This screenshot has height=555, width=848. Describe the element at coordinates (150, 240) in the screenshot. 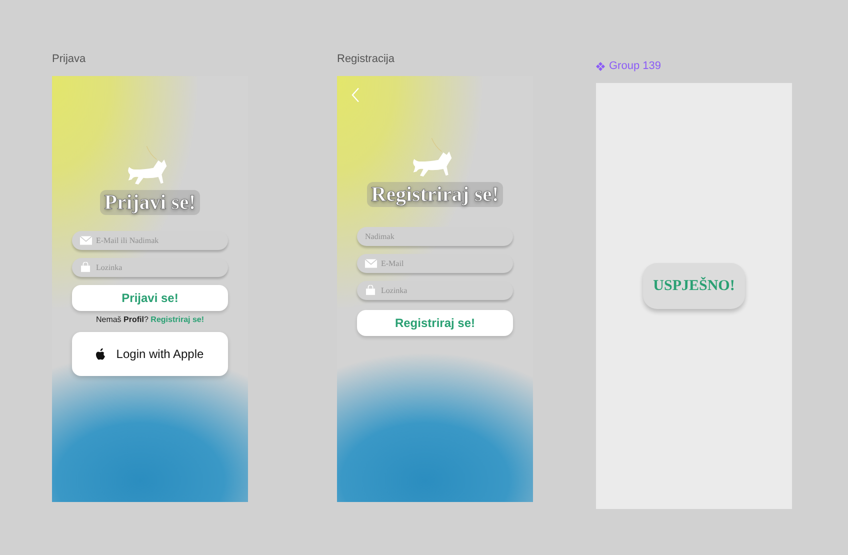

I see `input-field: E-Mail ili Nadimak` at that location.